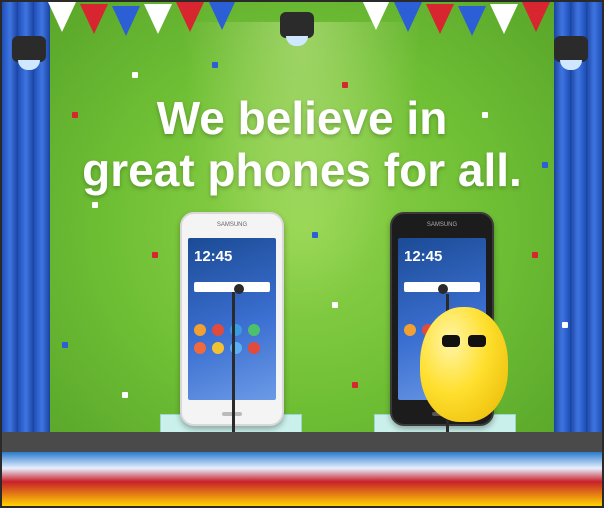 The width and height of the screenshot is (604, 508). I want to click on crowd, so click(302, 479).